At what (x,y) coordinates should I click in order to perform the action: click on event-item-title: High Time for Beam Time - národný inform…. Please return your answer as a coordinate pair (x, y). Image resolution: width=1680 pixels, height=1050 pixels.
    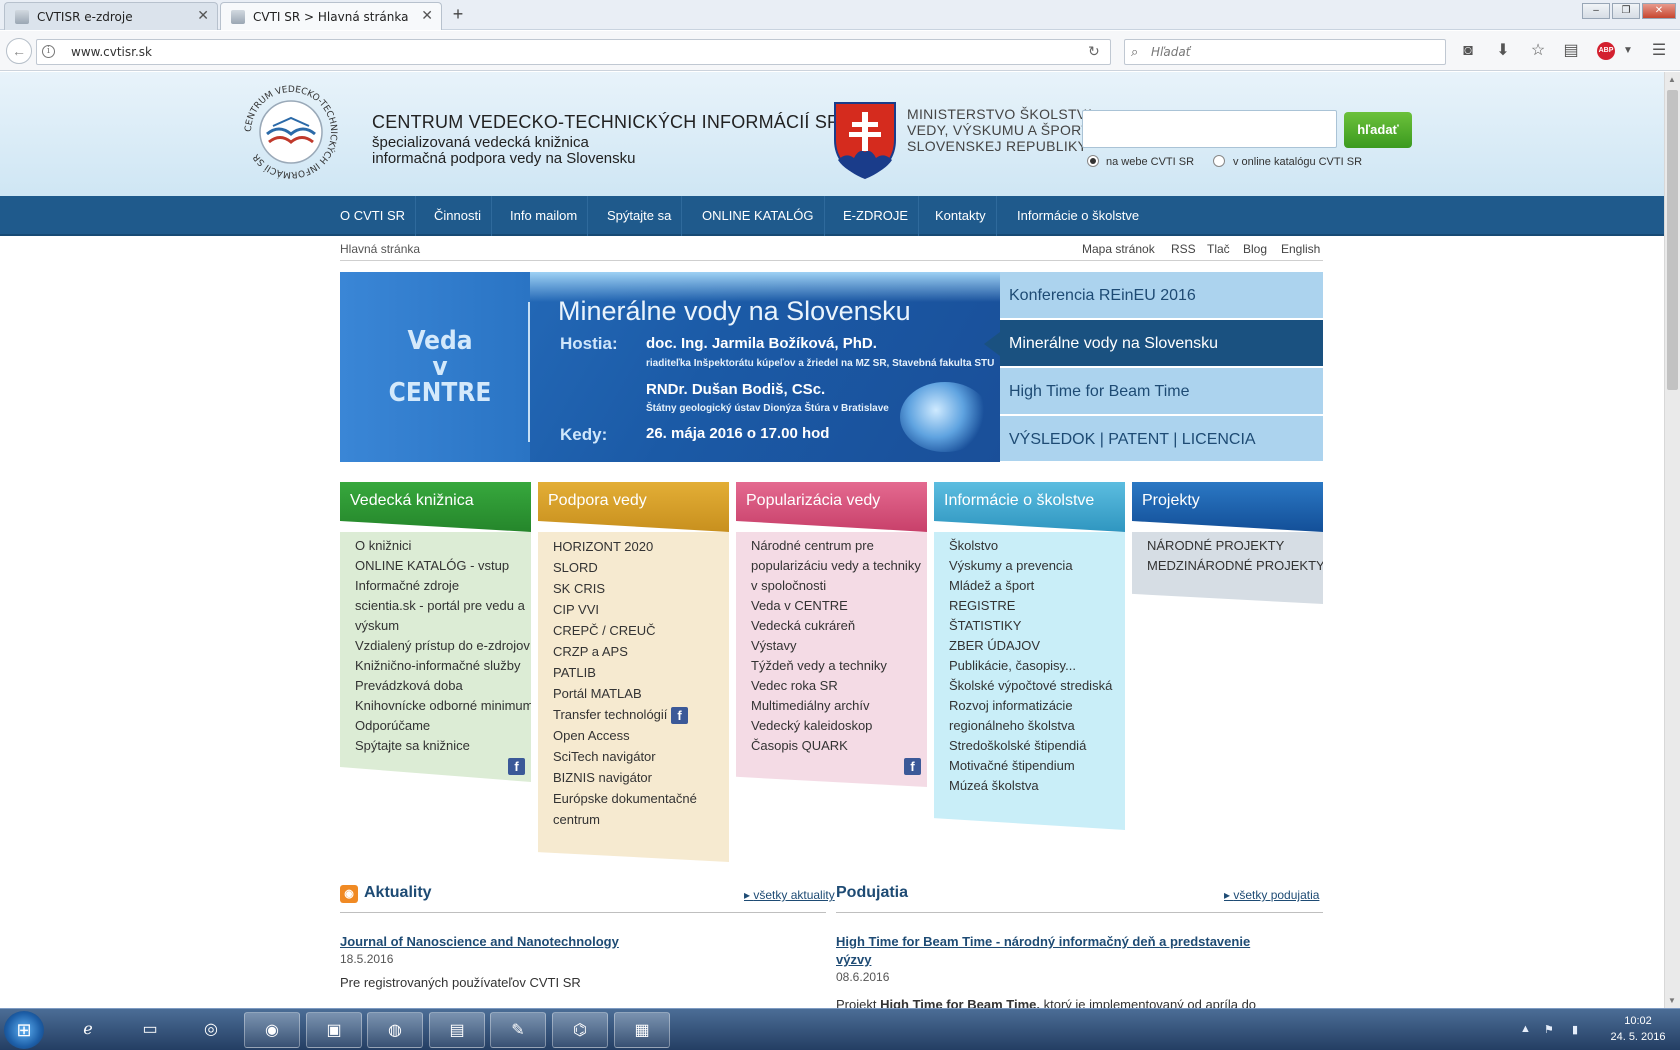
    Looking at the image, I should click on (1043, 941).